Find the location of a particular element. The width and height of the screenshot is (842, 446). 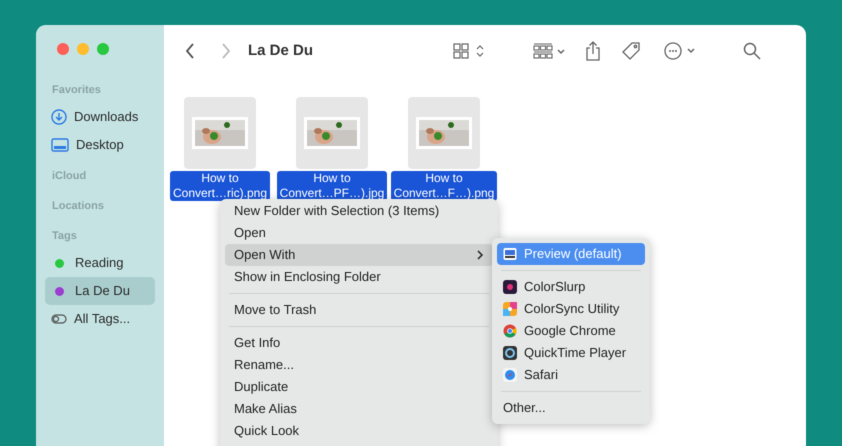

app-label: Safari is located at coordinates (541, 375).